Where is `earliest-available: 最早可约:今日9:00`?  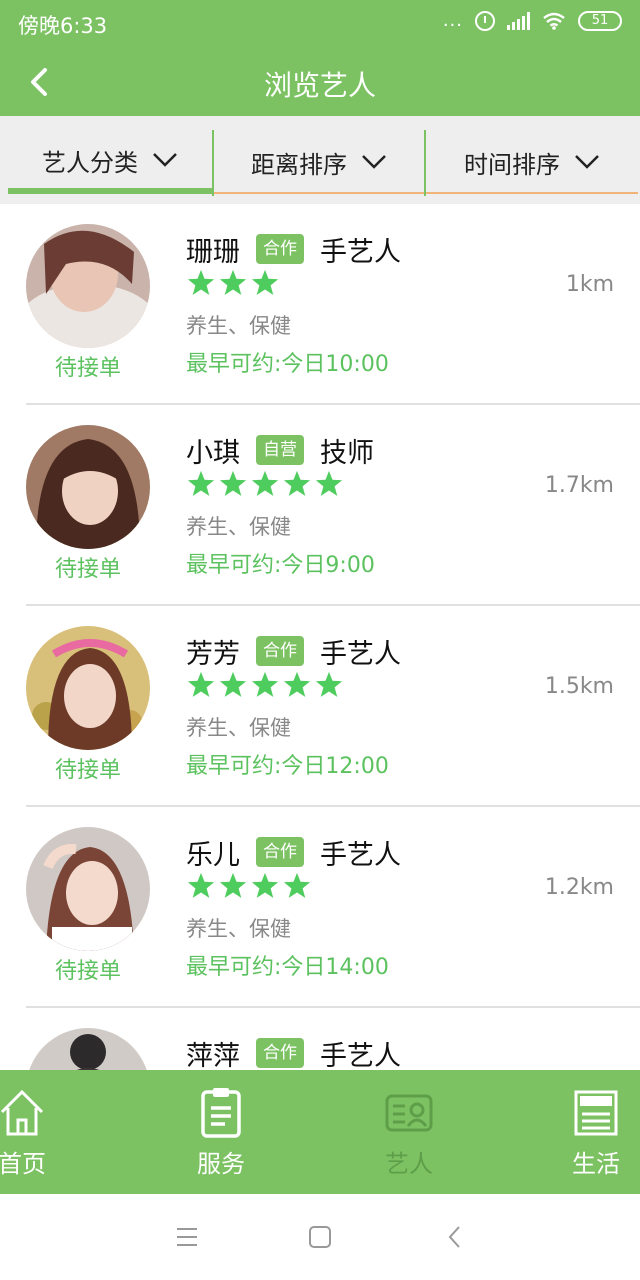
earliest-available: 最早可约:今日9:00 is located at coordinates (280, 565).